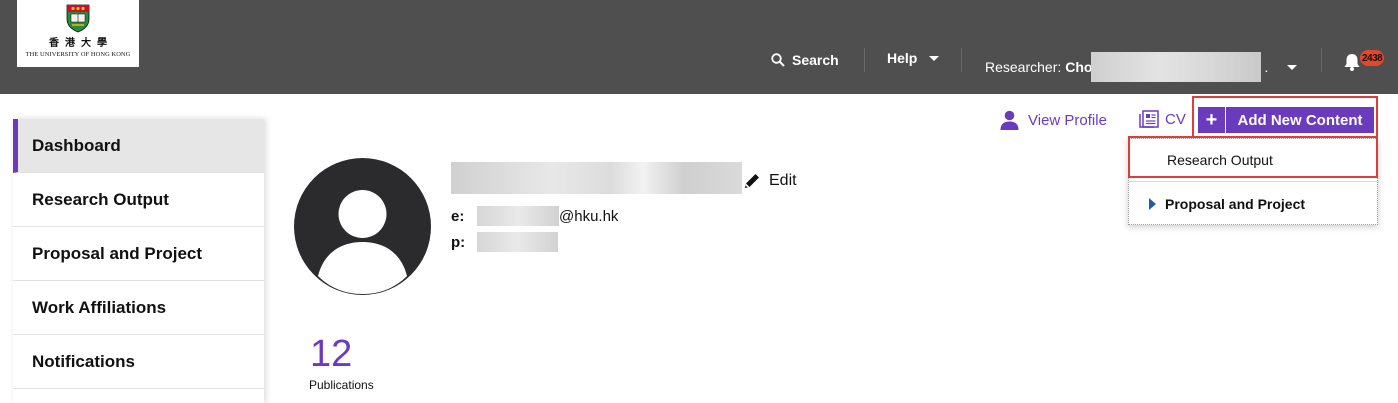 The width and height of the screenshot is (1398, 403). I want to click on phone-redacted, so click(517, 242).